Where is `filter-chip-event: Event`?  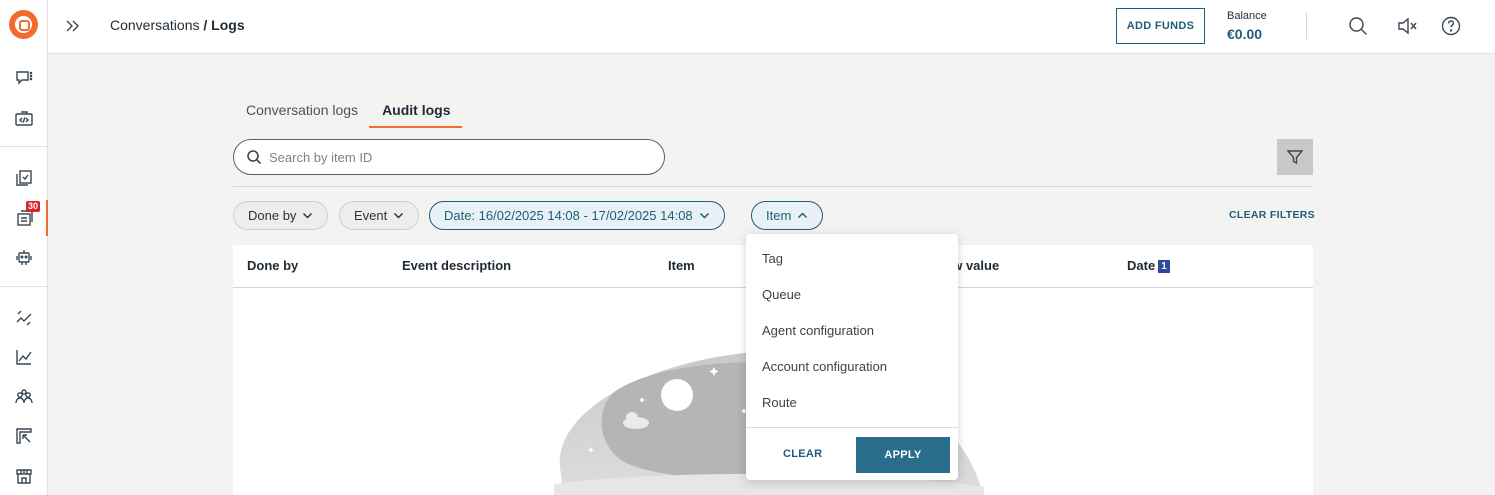 filter-chip-event: Event is located at coordinates (379, 215).